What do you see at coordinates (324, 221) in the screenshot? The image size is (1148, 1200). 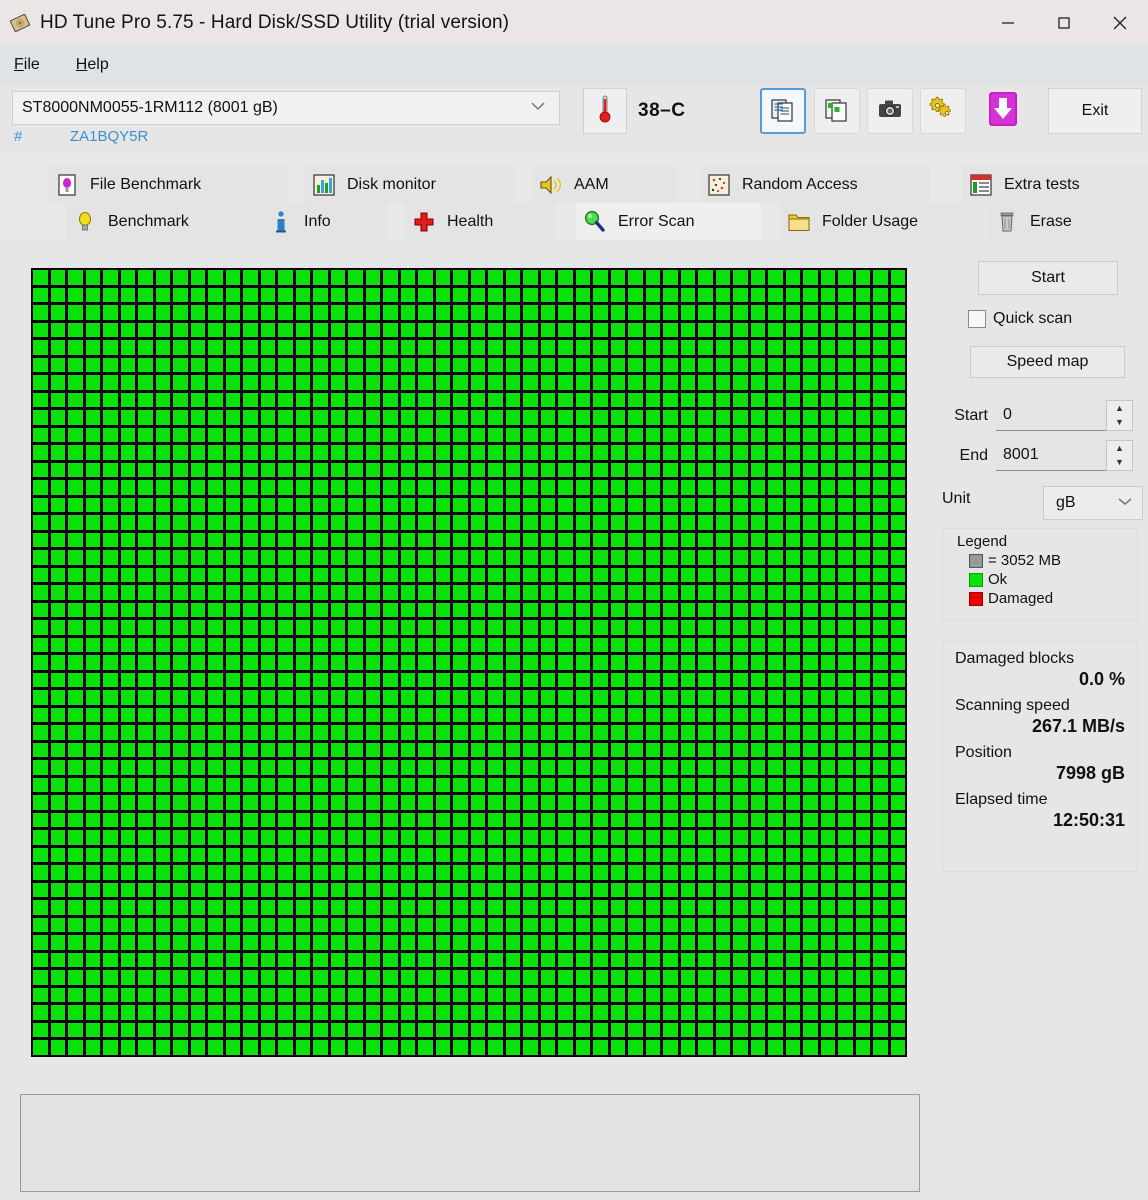 I see `tab-info: Info` at bounding box center [324, 221].